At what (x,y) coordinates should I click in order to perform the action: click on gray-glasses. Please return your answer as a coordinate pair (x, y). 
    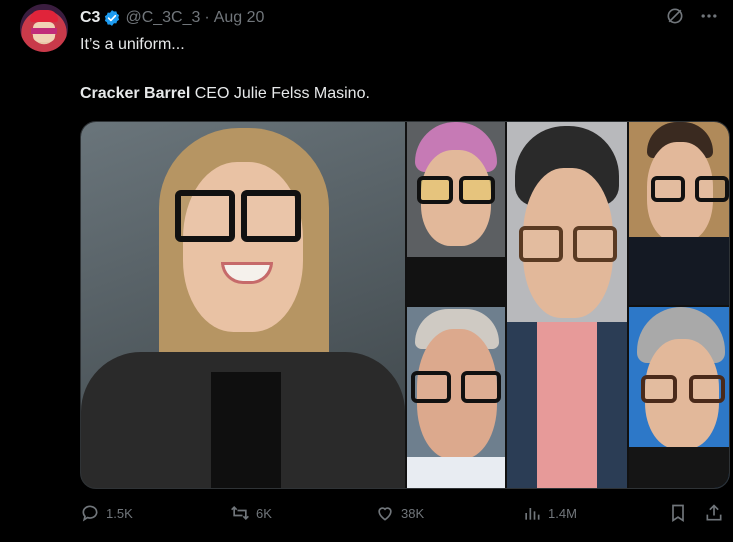
    Looking at the image, I should click on (456, 387).